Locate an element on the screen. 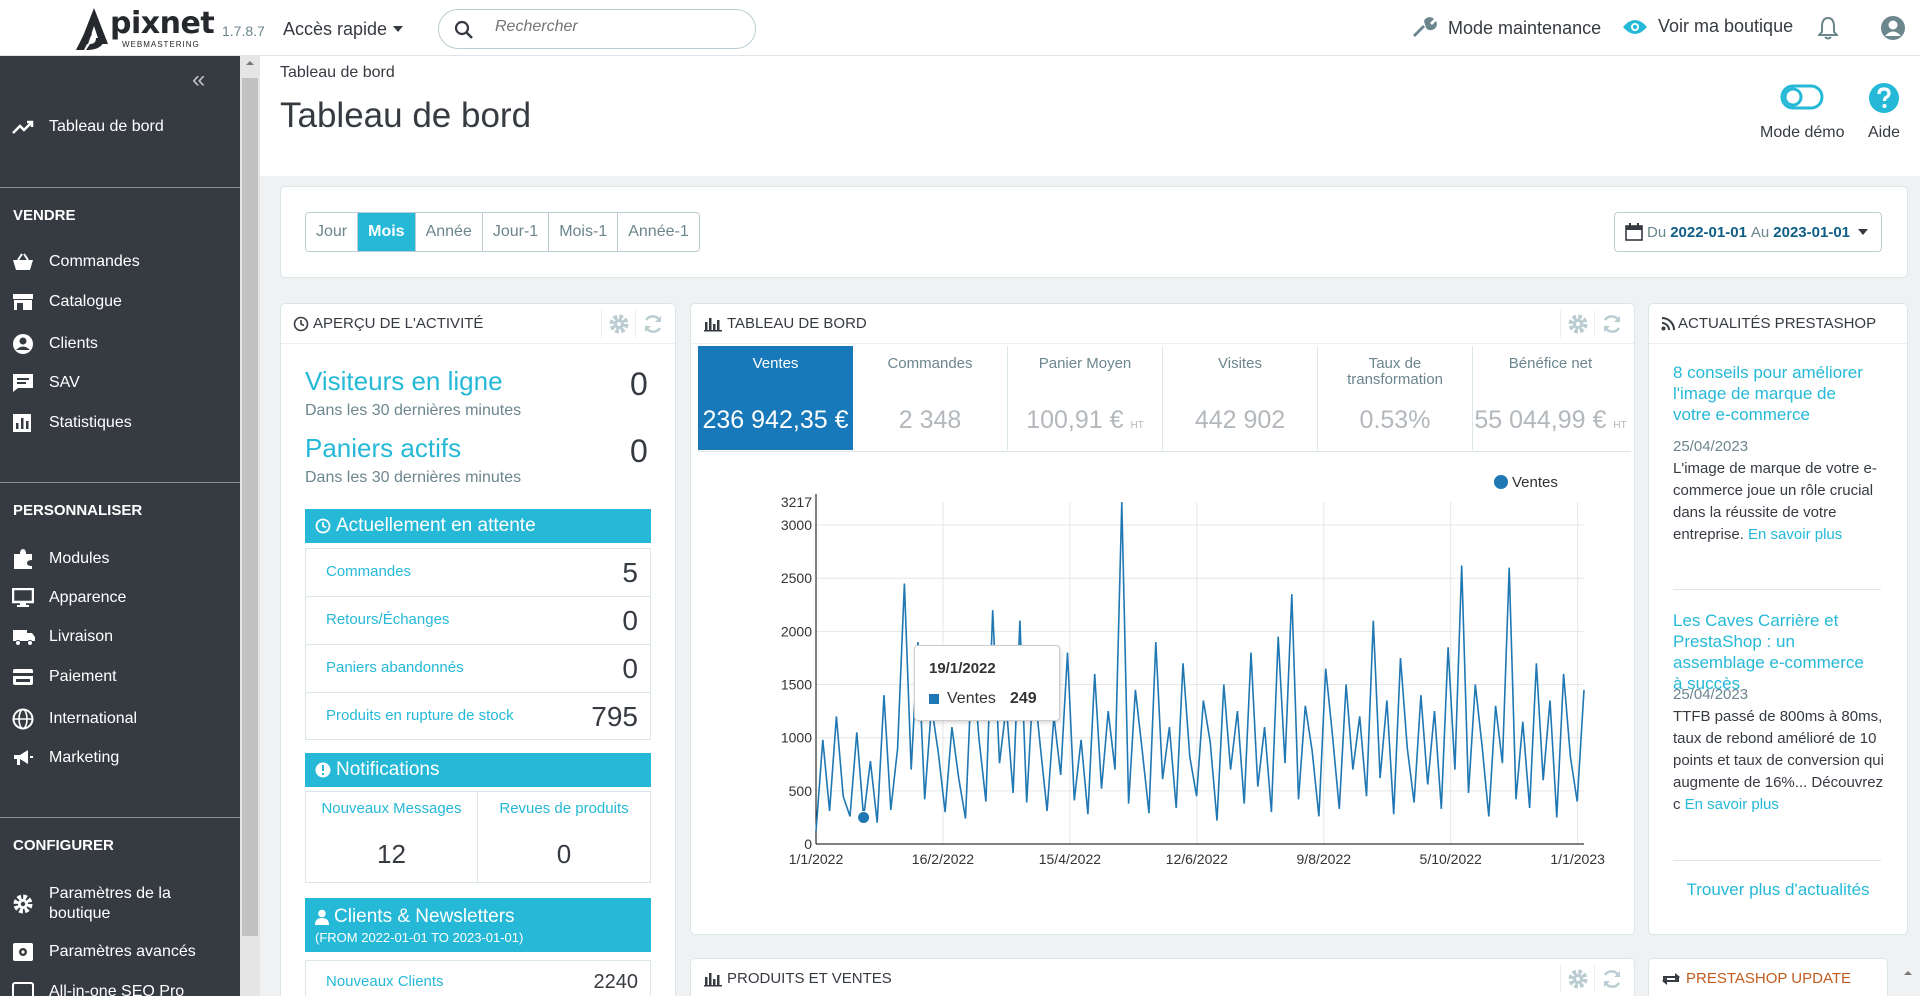 The width and height of the screenshot is (1920, 996). shop-logo: pixnet WEBMASTERING is located at coordinates (144, 28).